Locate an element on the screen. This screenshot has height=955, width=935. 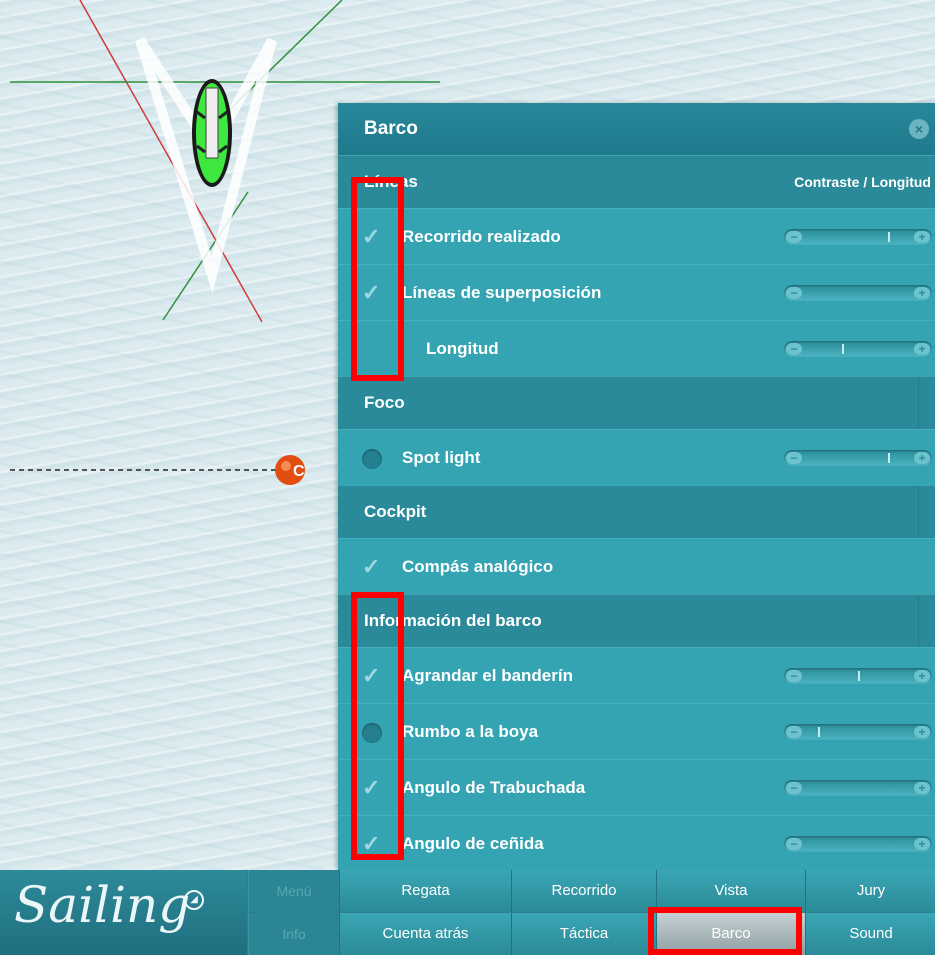
buoy-icon: C is located at coordinates (290, 470).